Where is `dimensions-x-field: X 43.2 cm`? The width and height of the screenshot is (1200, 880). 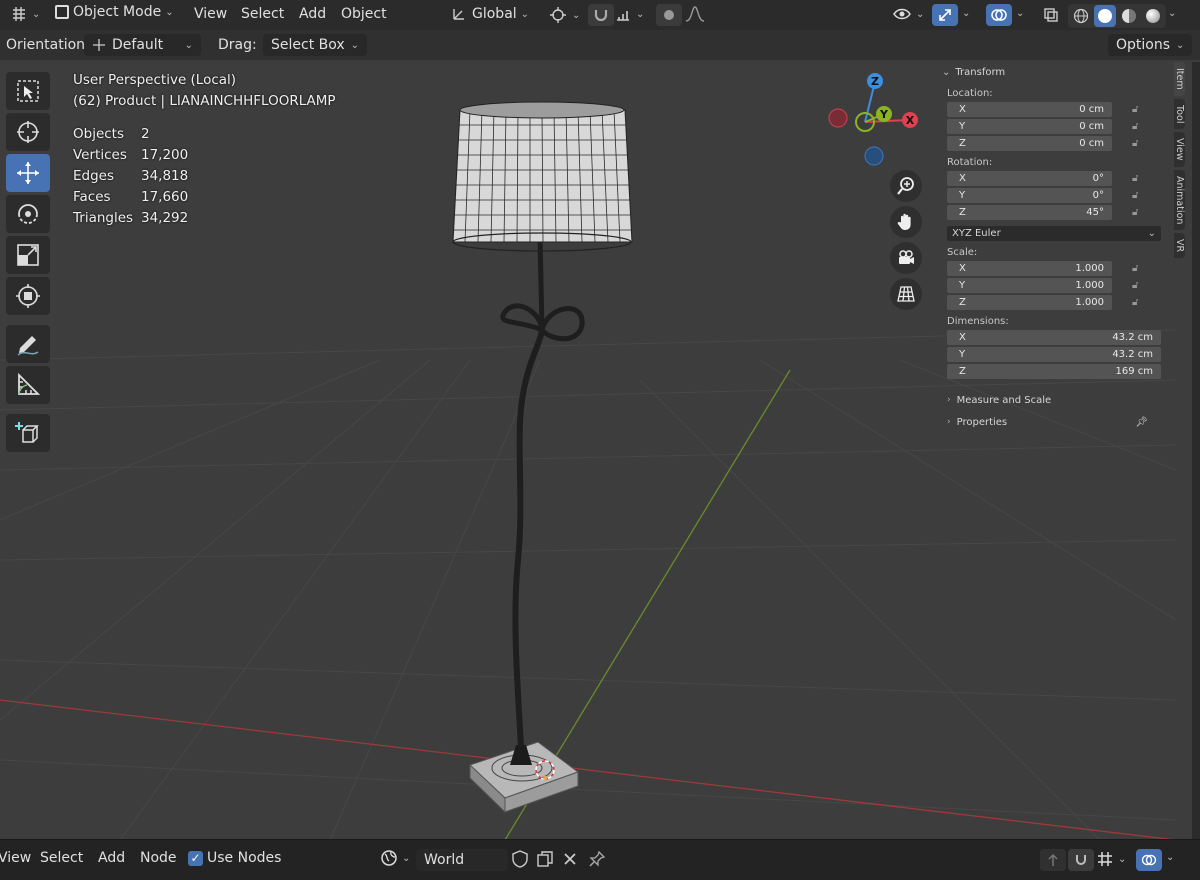 dimensions-x-field: X 43.2 cm is located at coordinates (1054, 337).